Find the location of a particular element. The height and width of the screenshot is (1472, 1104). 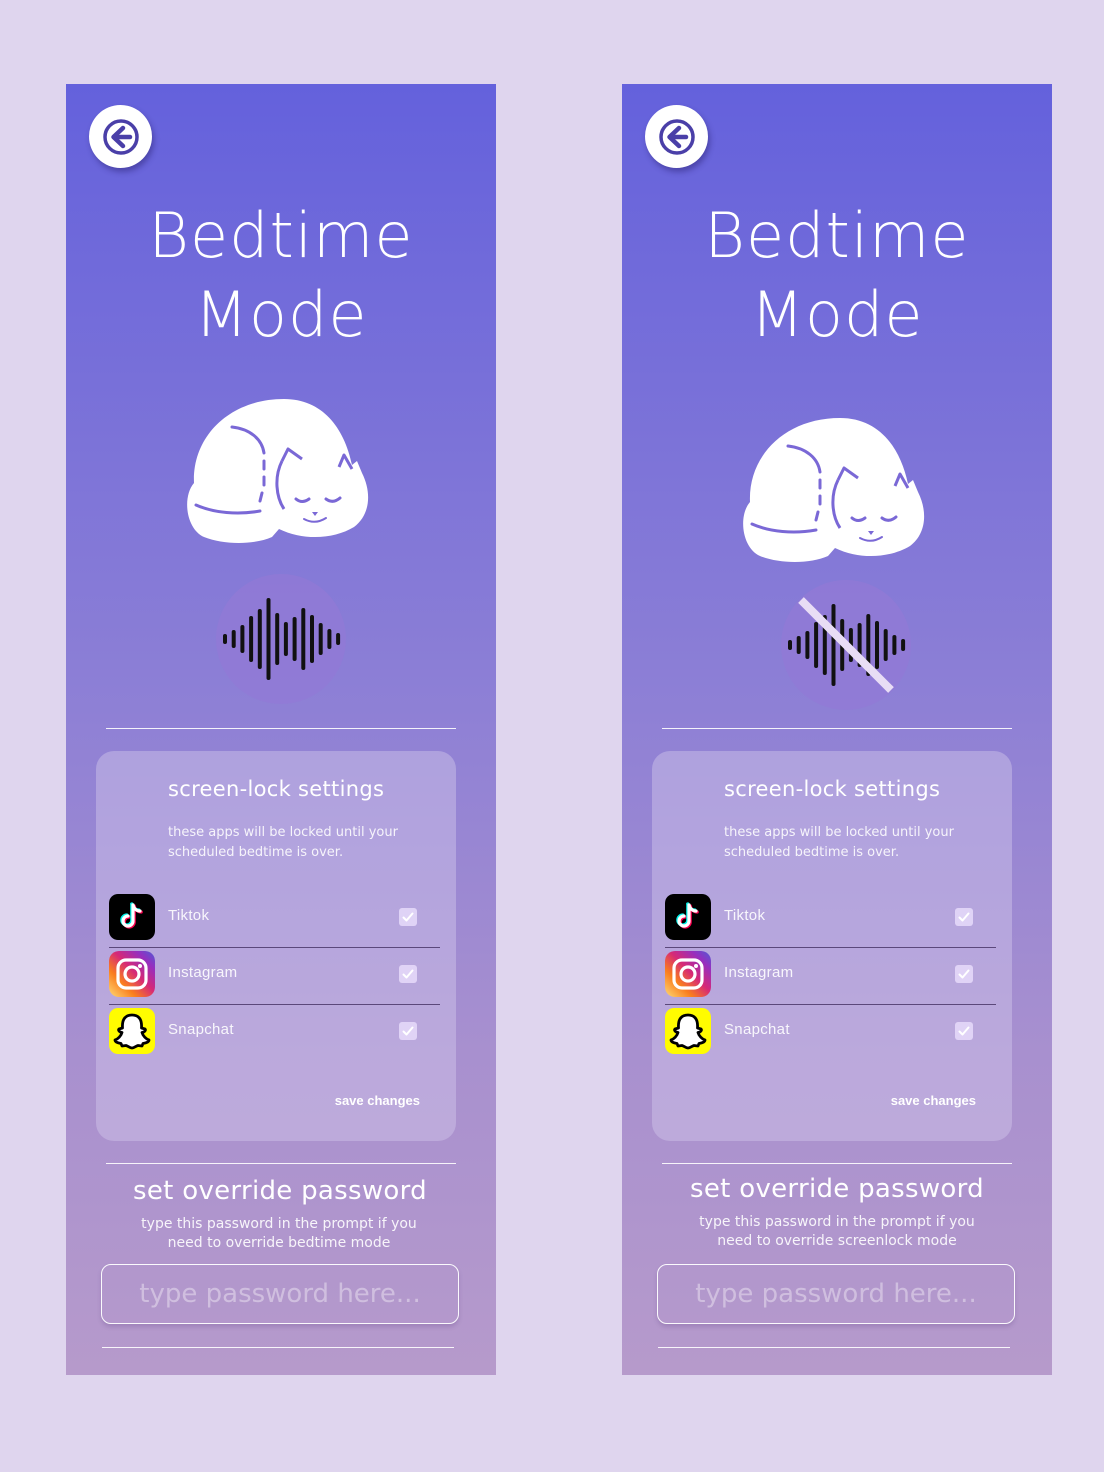

sound-wave-icon is located at coordinates (282, 639).